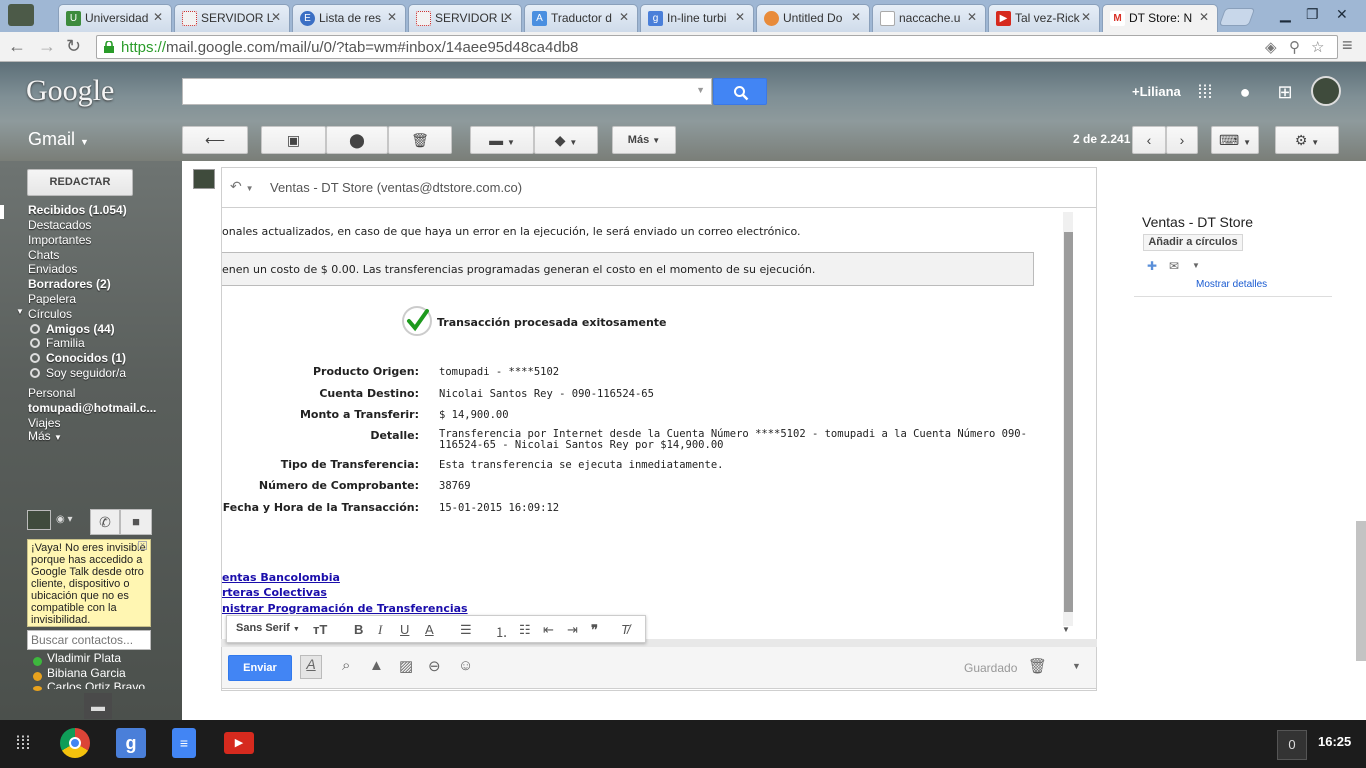 Image resolution: width=1366 pixels, height=768 pixels. I want to click on back-to-inbox-button: ⟵, so click(215, 140).